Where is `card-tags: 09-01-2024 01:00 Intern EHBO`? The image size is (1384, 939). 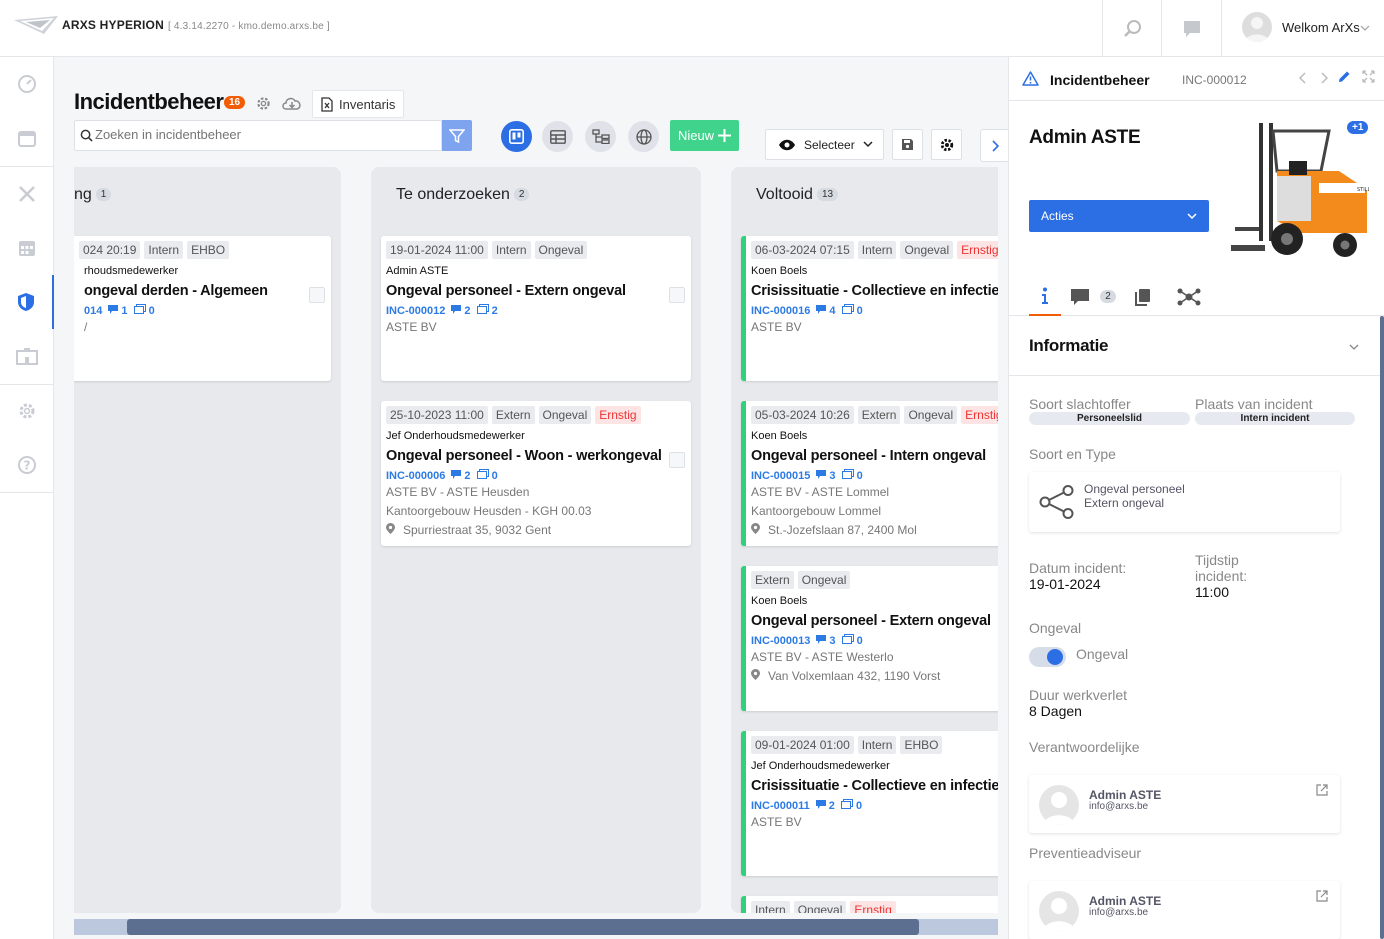 card-tags: 09-01-2024 01:00 Intern EHBO is located at coordinates (847, 745).